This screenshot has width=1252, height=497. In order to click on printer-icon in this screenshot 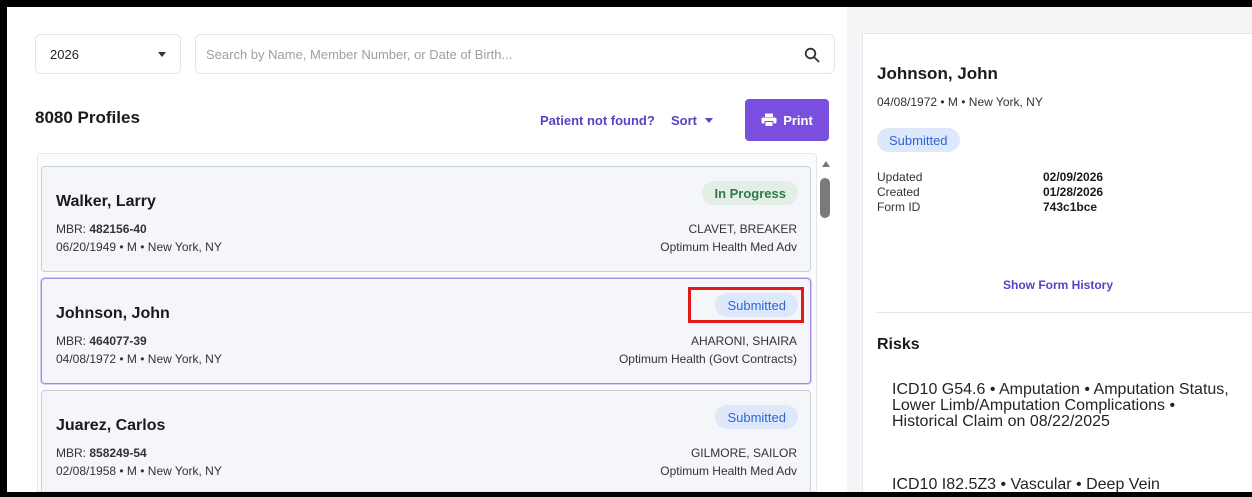, I will do `click(769, 120)`.